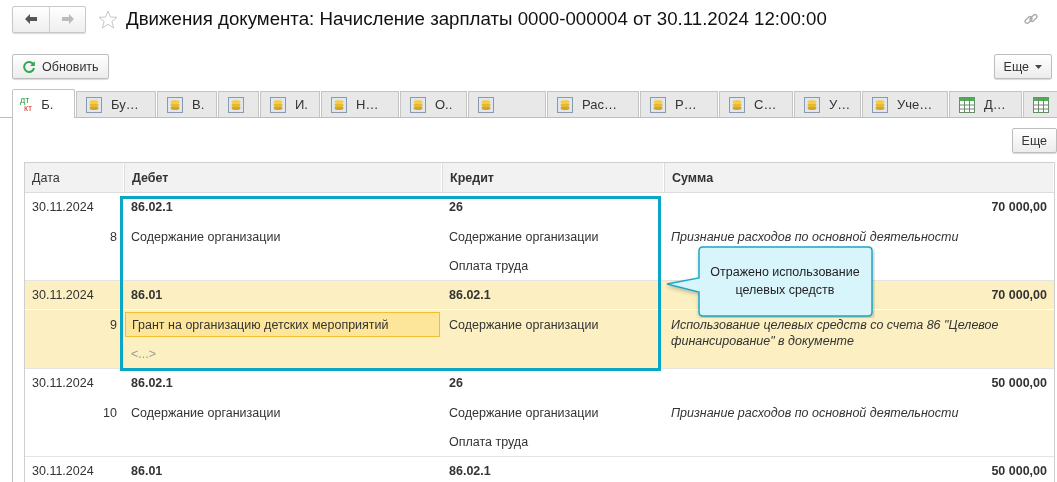 The height and width of the screenshot is (482, 1057). What do you see at coordinates (187, 104) in the screenshot?
I see `tab: В.` at bounding box center [187, 104].